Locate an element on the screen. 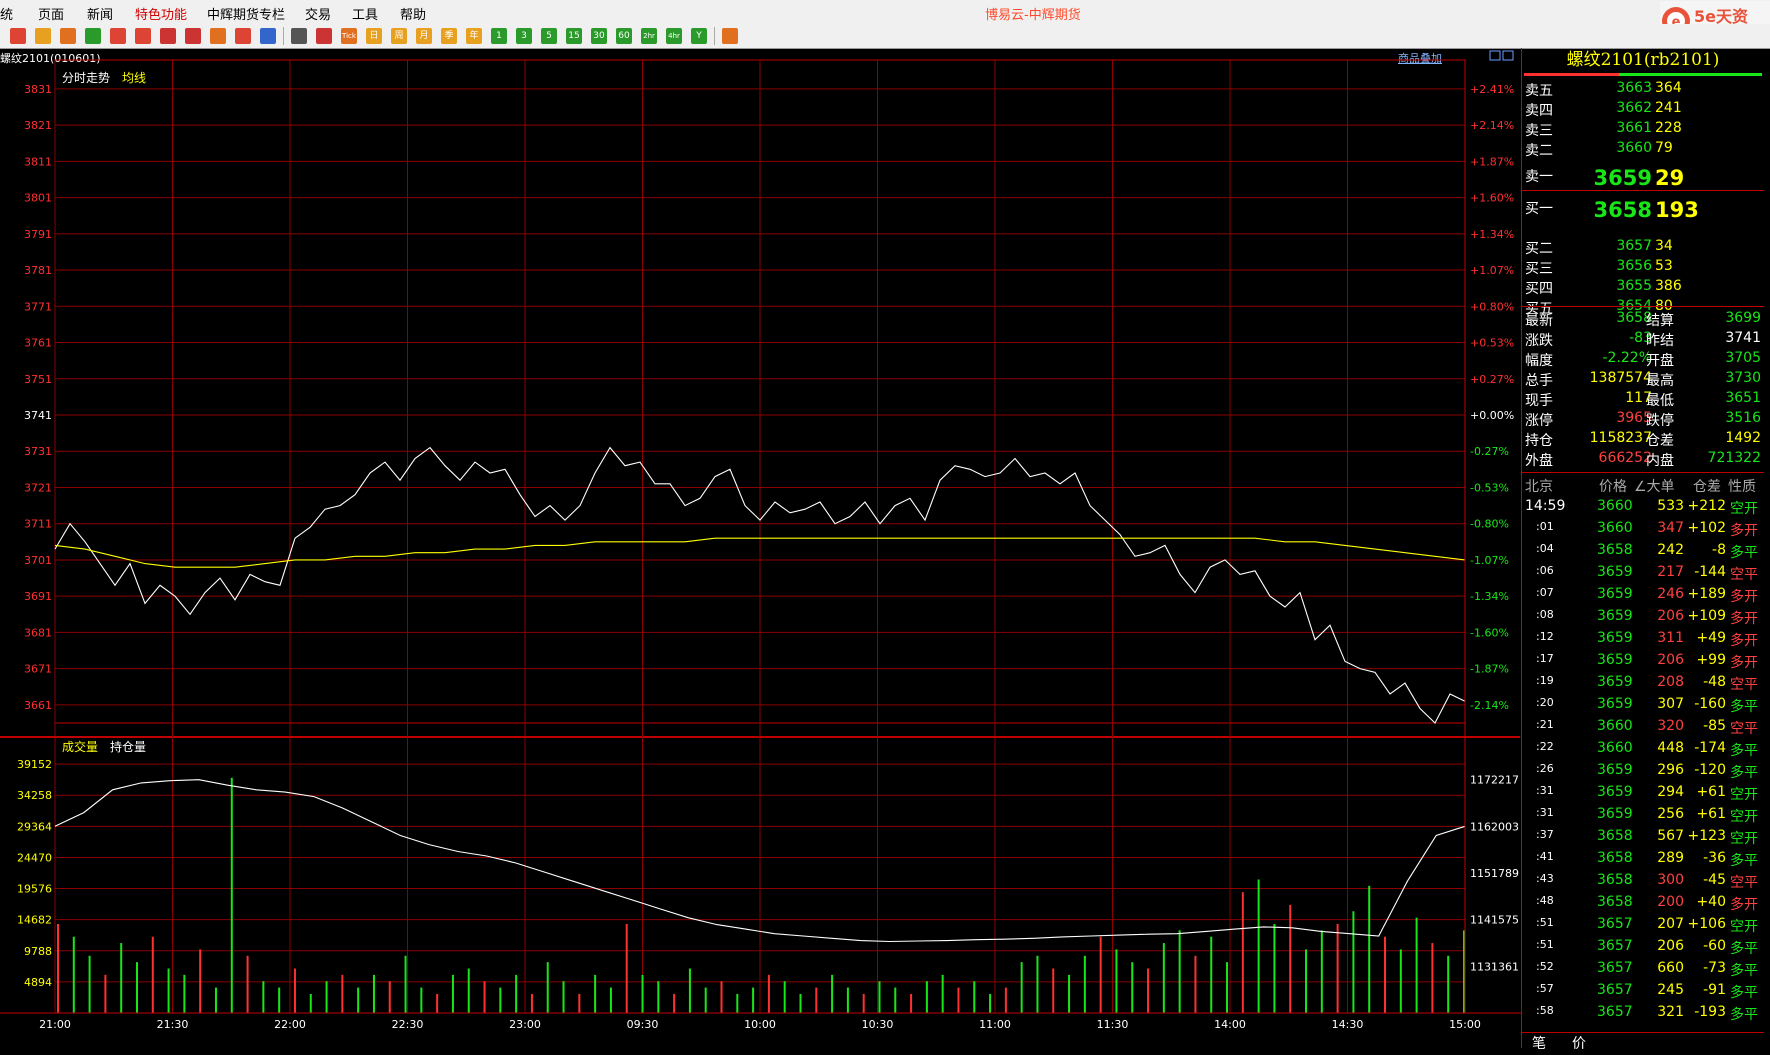  tab-ticks: 笔 is located at coordinates (1539, 1043).